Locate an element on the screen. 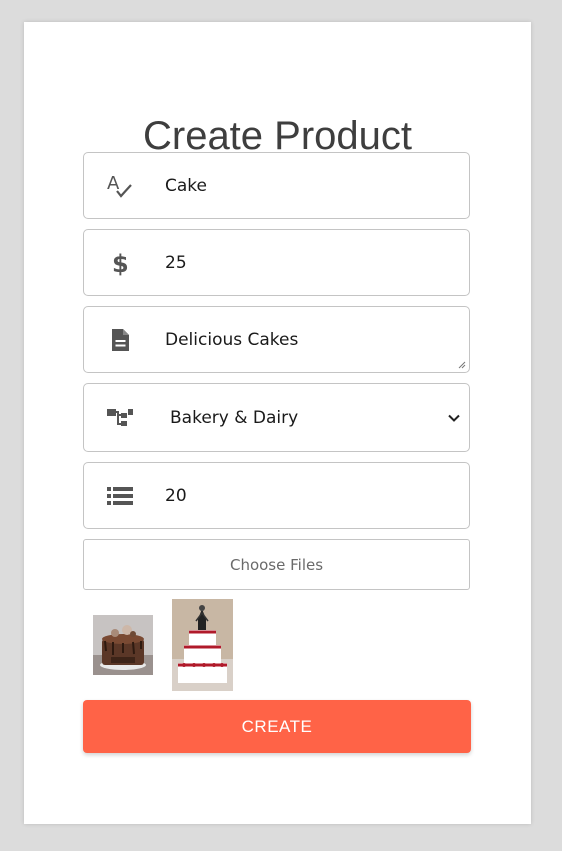 This screenshot has width=562, height=851. product-stock-field: 20 is located at coordinates (276, 495).